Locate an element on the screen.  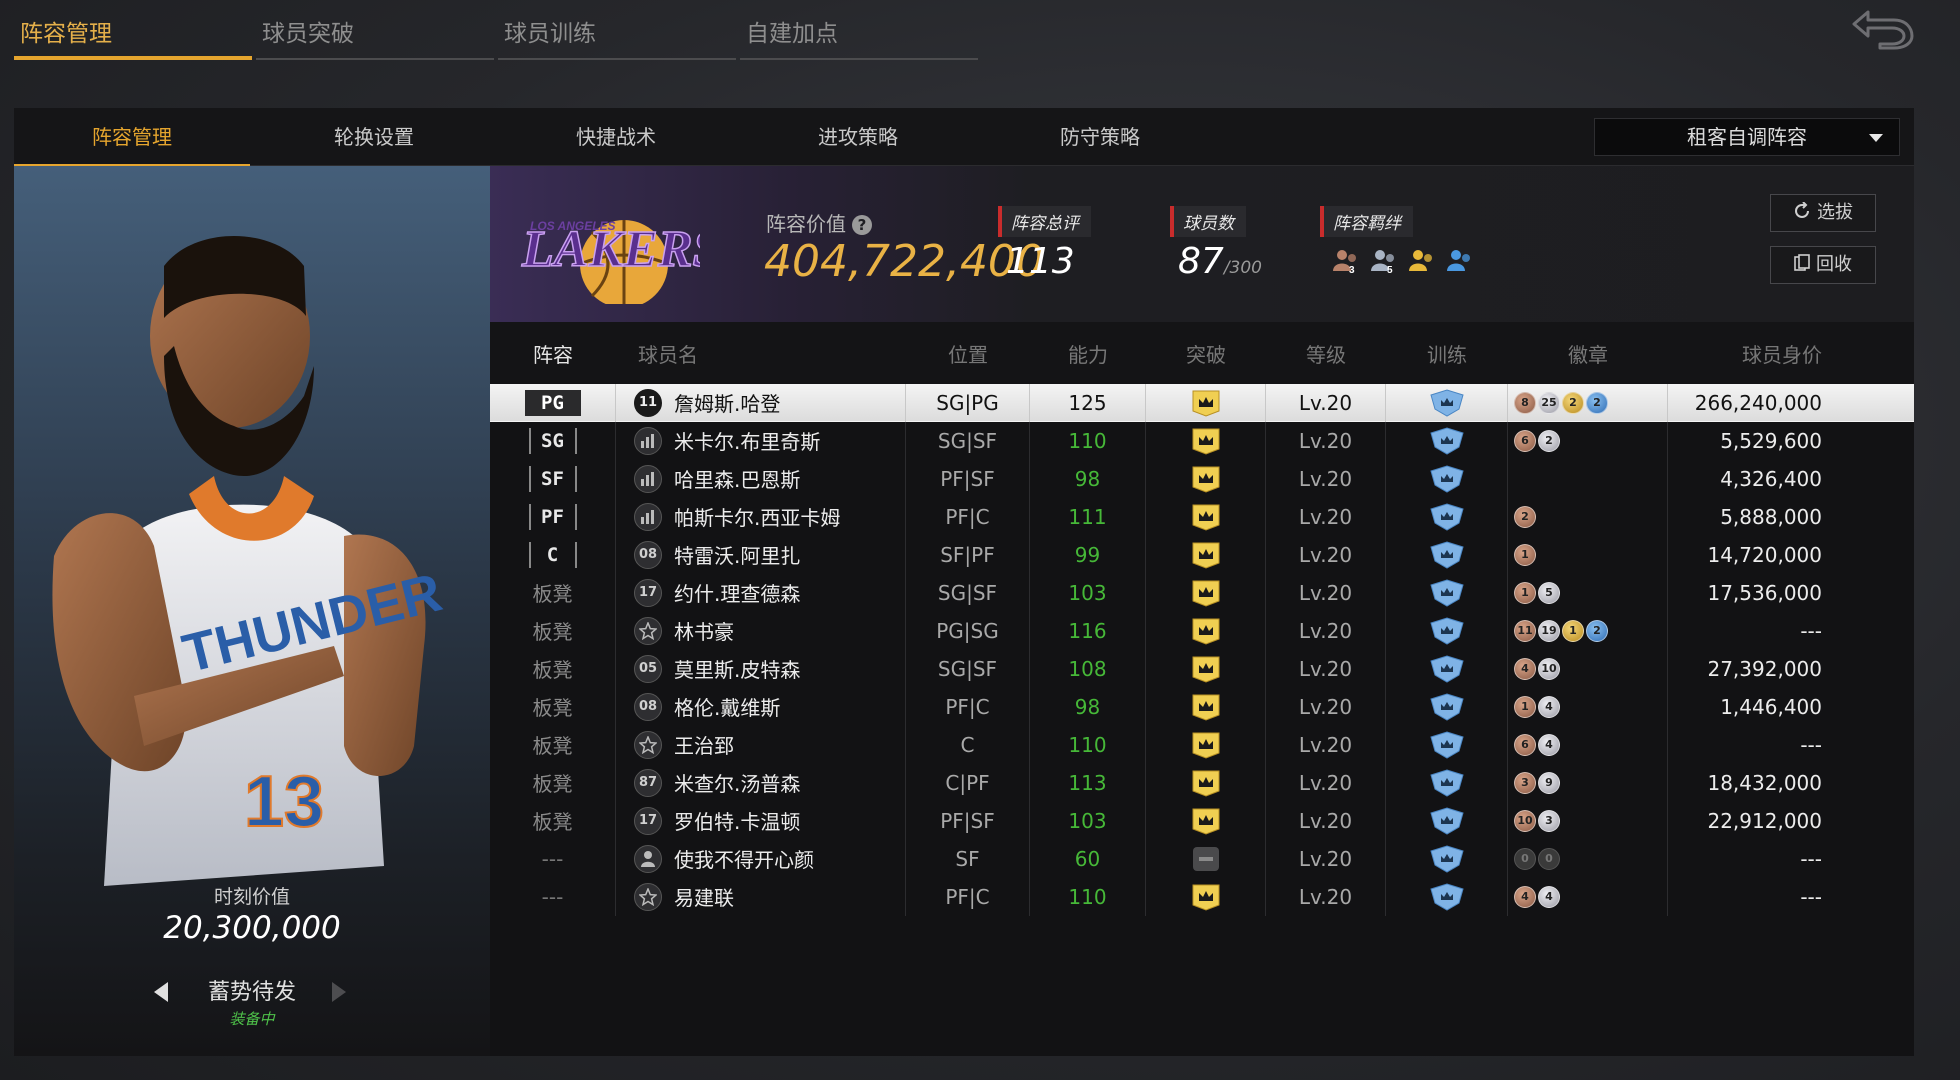
back-button is located at coordinates (1883, 28).